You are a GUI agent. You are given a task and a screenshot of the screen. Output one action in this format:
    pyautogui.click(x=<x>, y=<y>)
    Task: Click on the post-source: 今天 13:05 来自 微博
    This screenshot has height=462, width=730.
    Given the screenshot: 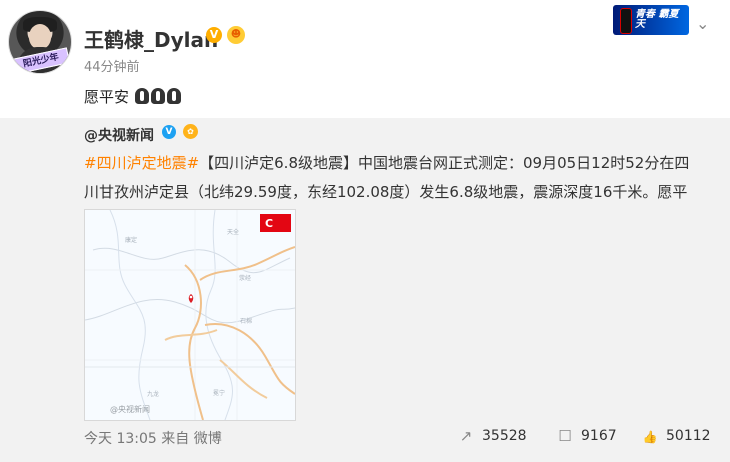 What is the action you would take?
    pyautogui.click(x=153, y=438)
    